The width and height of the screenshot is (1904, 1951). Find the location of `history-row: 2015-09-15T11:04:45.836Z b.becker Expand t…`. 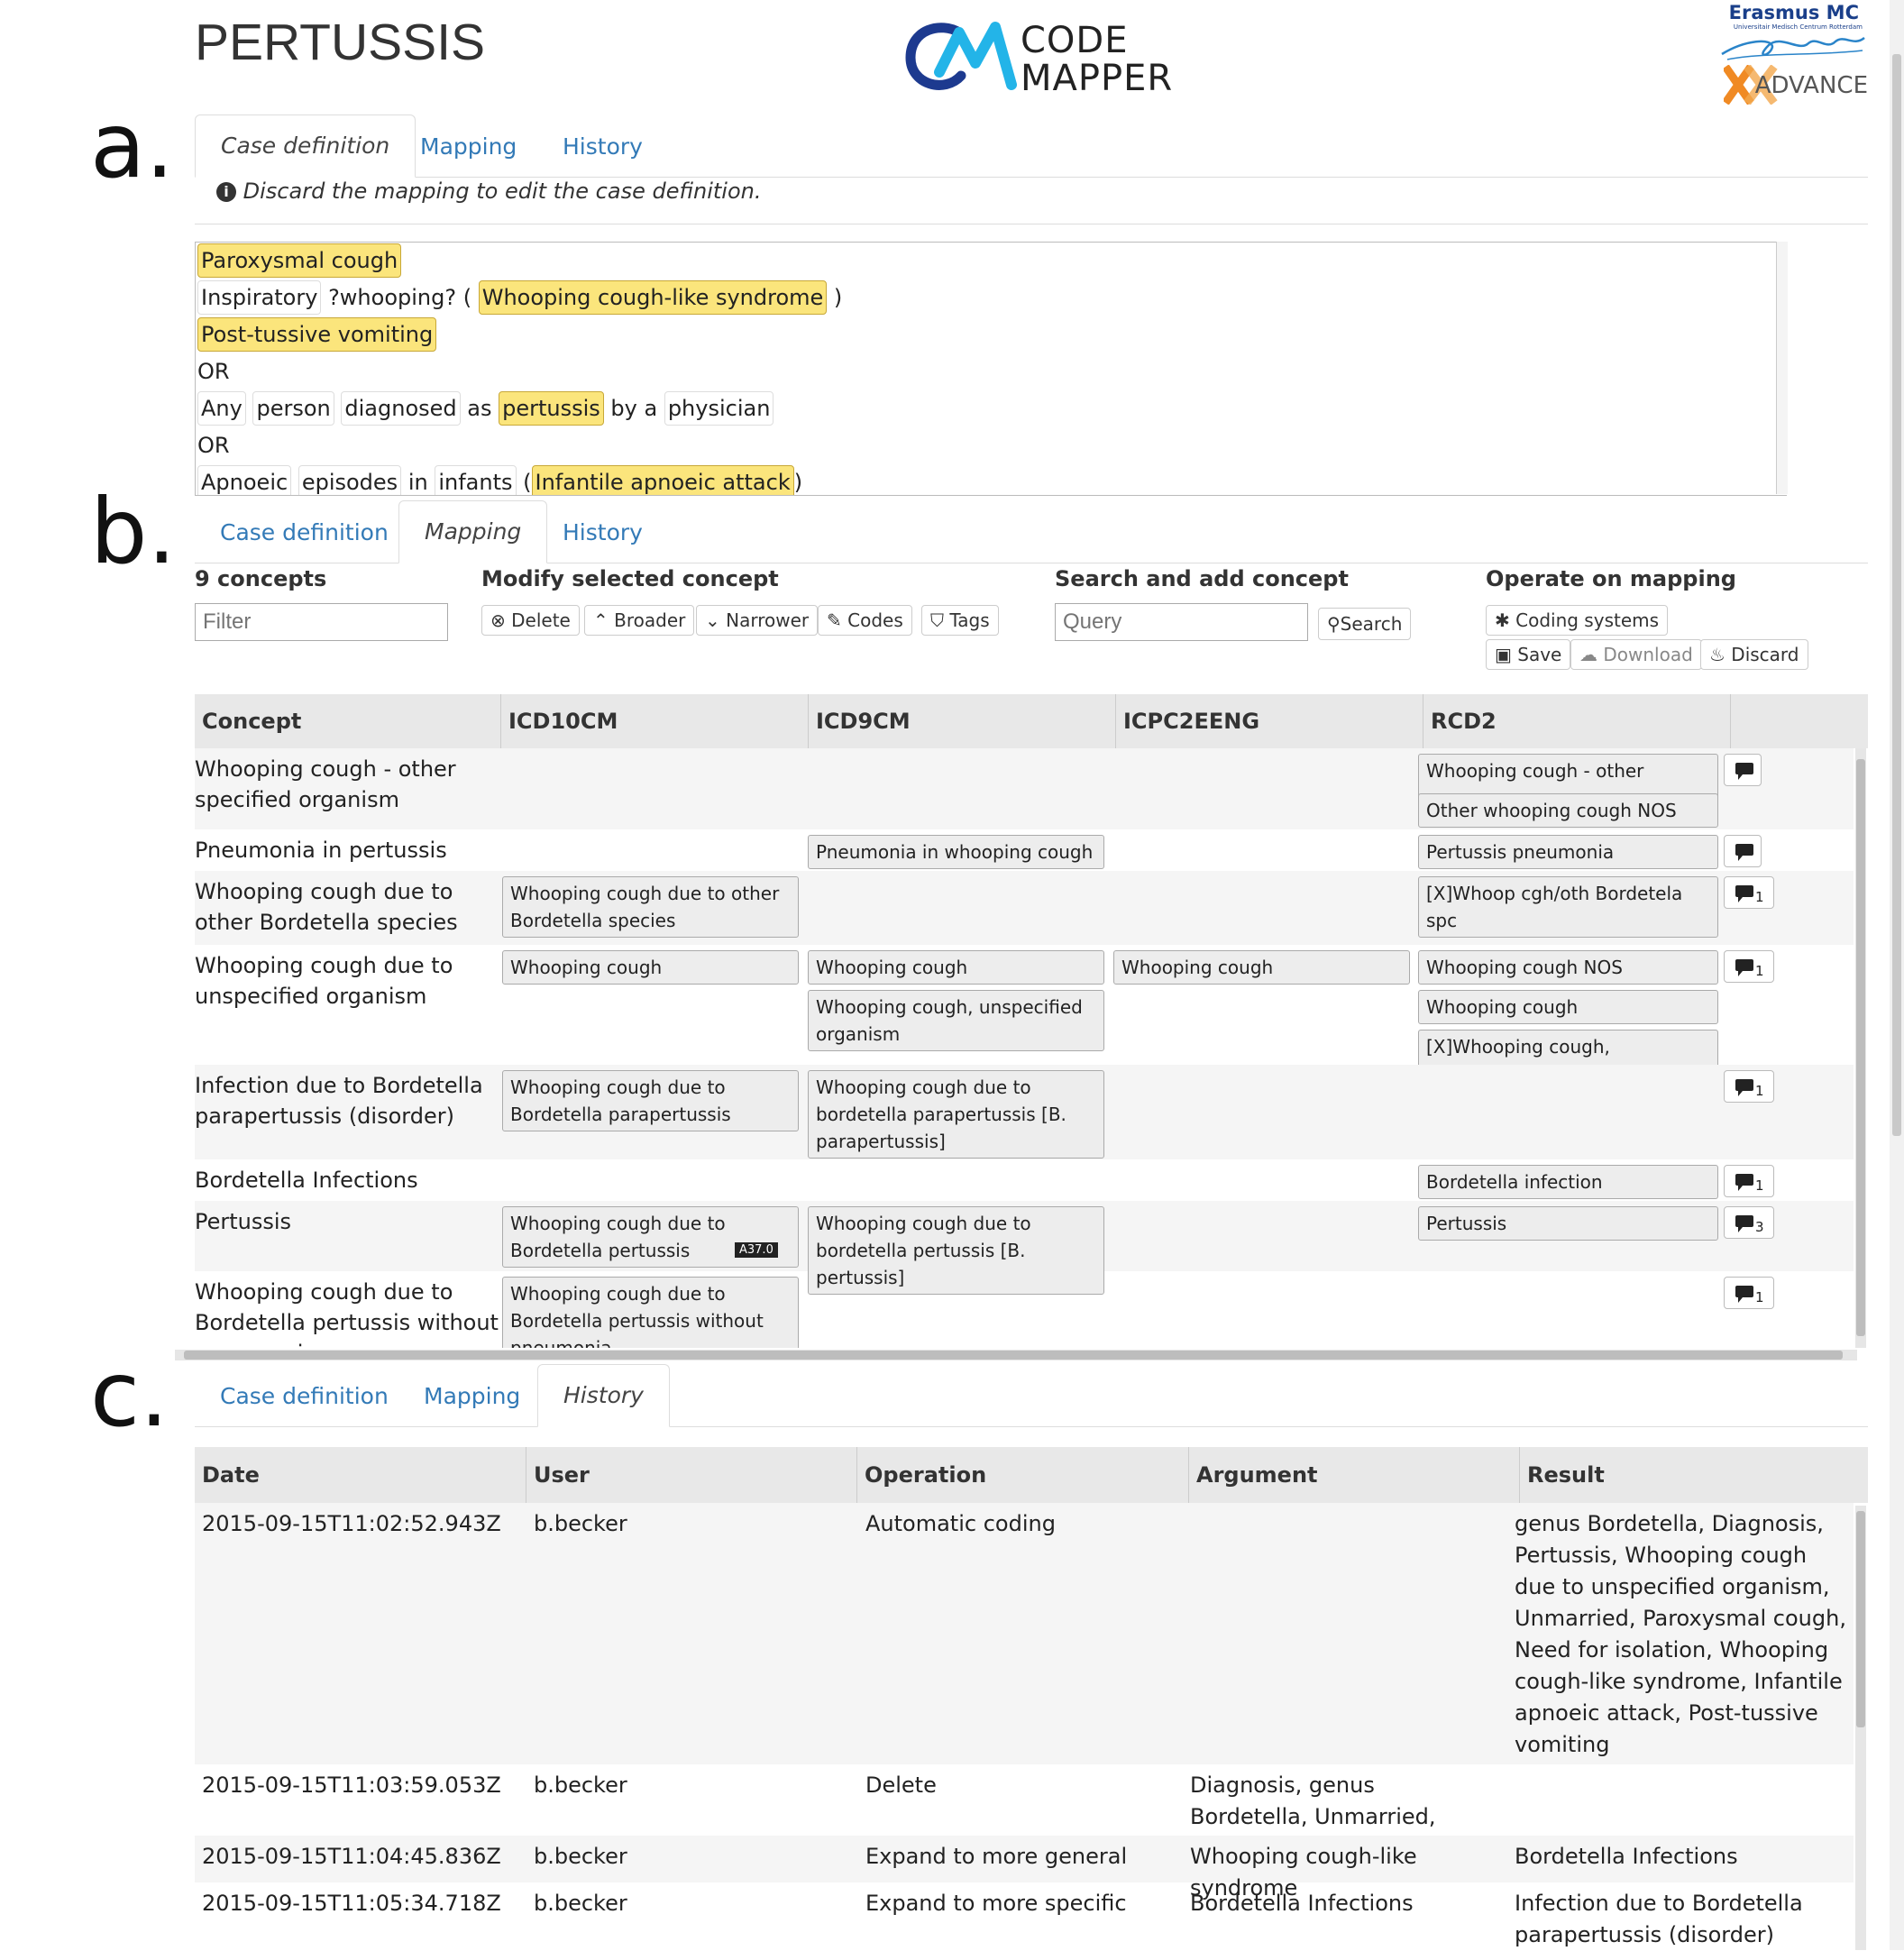

history-row: 2015-09-15T11:04:45.836Z b.becker Expand t… is located at coordinates (1024, 1869).